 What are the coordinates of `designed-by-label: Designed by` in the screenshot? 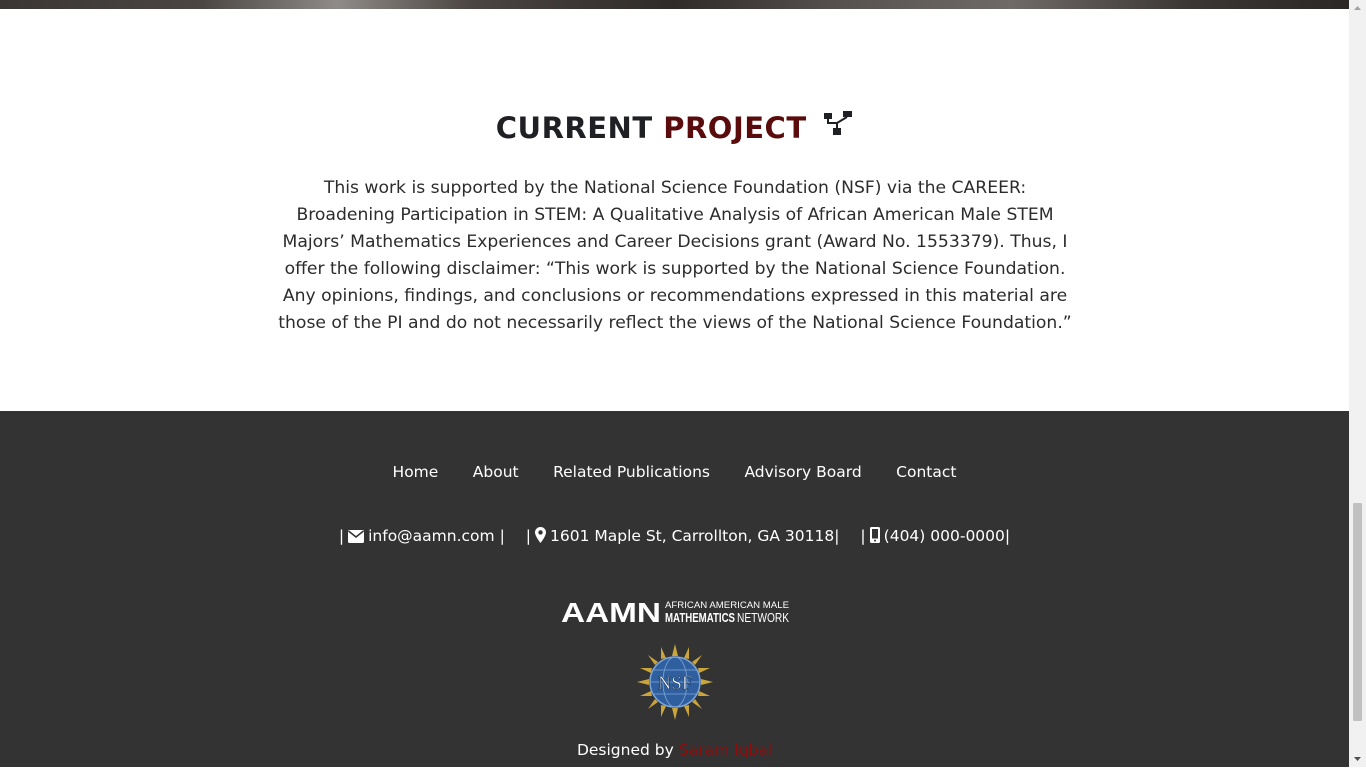 It's located at (625, 750).